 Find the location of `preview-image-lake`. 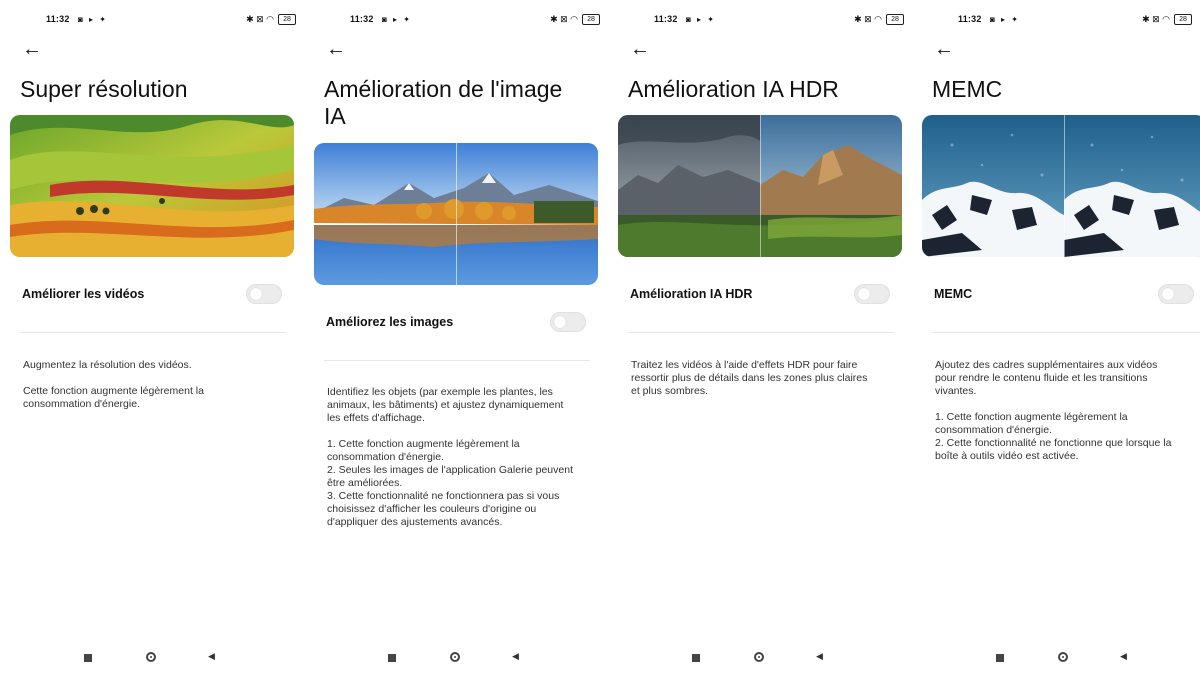

preview-image-lake is located at coordinates (456, 214).